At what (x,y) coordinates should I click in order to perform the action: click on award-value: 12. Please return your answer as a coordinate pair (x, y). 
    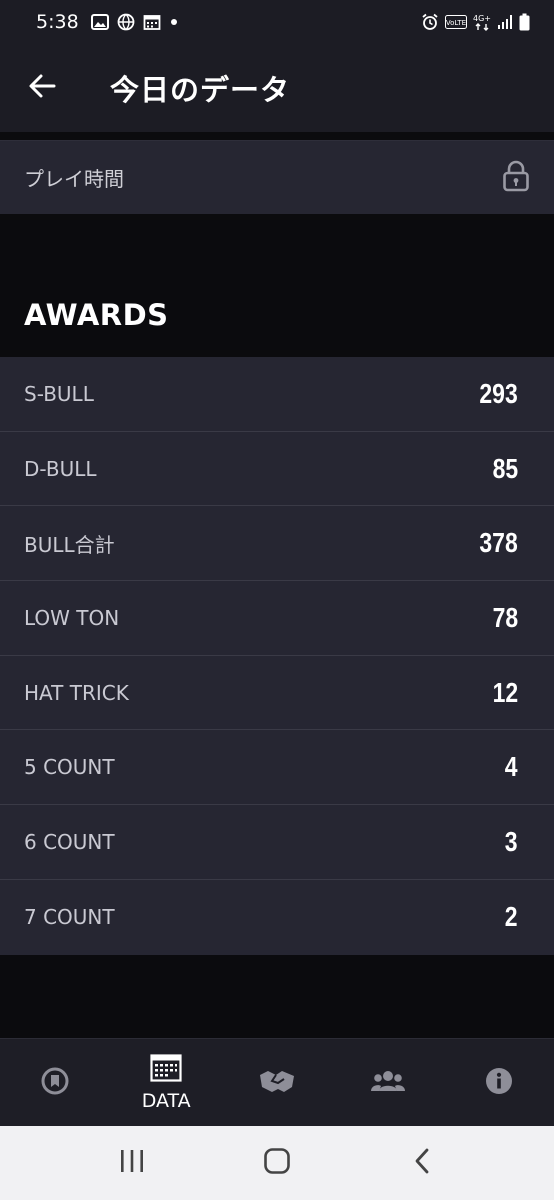
    Looking at the image, I should click on (505, 692).